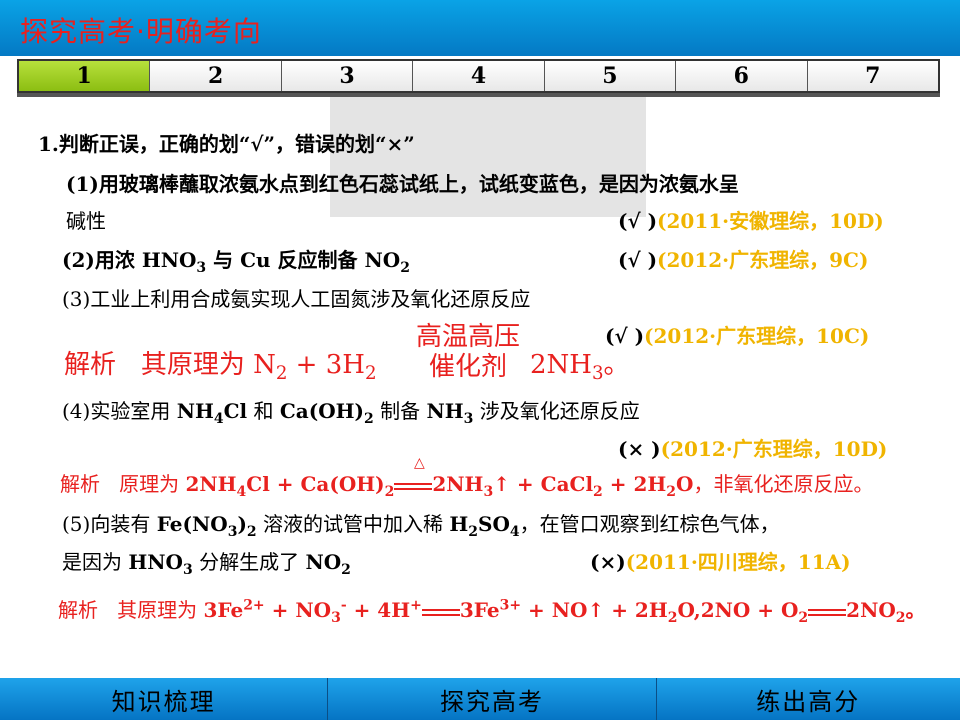 The width and height of the screenshot is (960, 720). What do you see at coordinates (192, 365) in the screenshot?
I see `analysis-3-text: 其原理为` at bounding box center [192, 365].